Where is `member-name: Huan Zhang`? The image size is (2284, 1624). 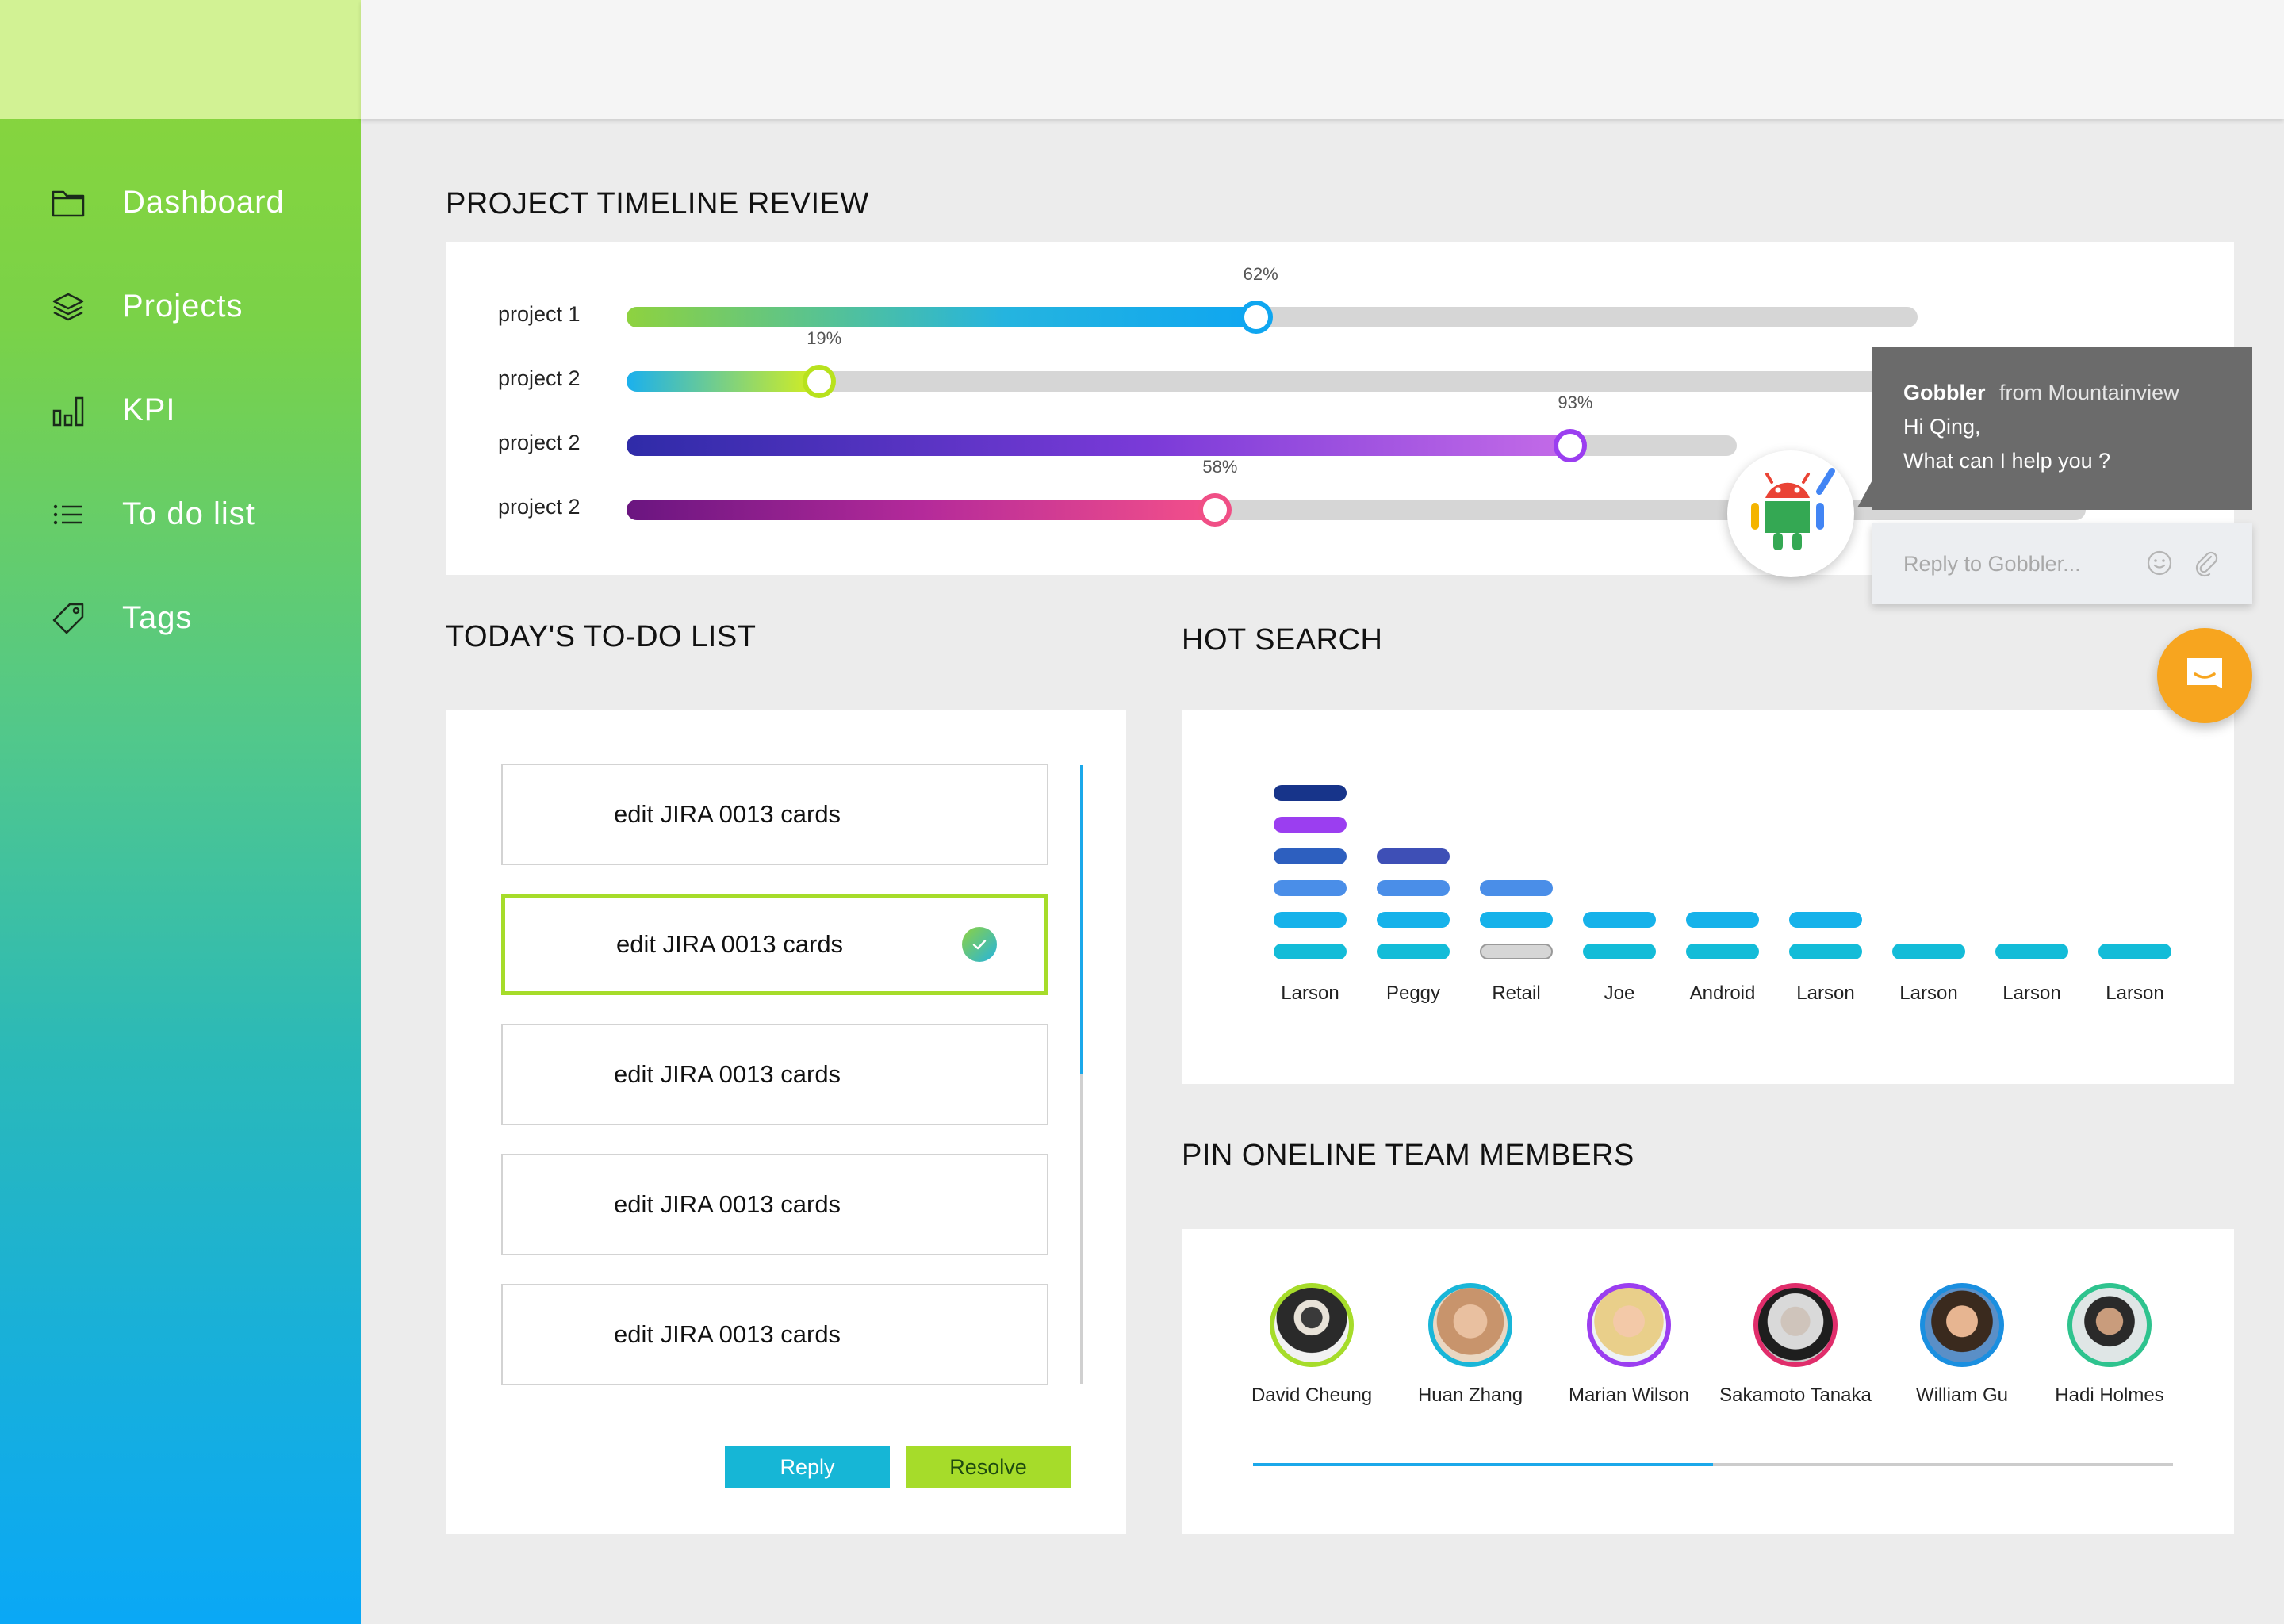
member-name: Huan Zhang is located at coordinates (1470, 1395).